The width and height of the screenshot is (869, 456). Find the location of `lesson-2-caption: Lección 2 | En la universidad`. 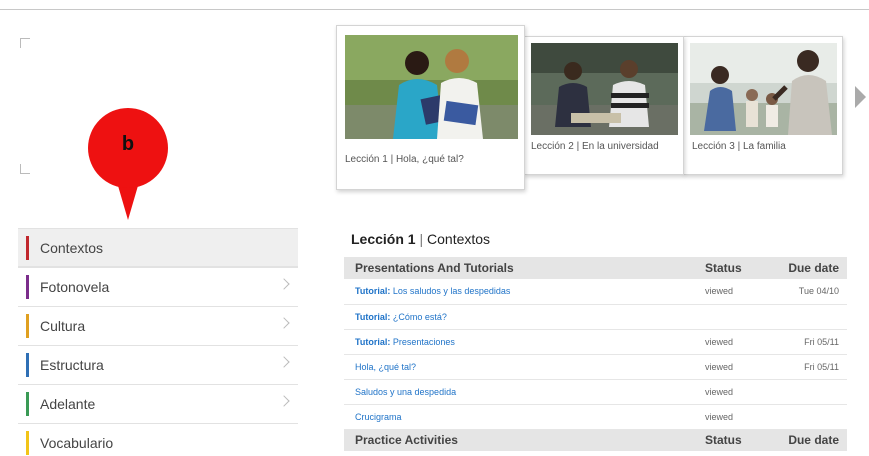

lesson-2-caption: Lección 2 | En la universidad is located at coordinates (595, 146).